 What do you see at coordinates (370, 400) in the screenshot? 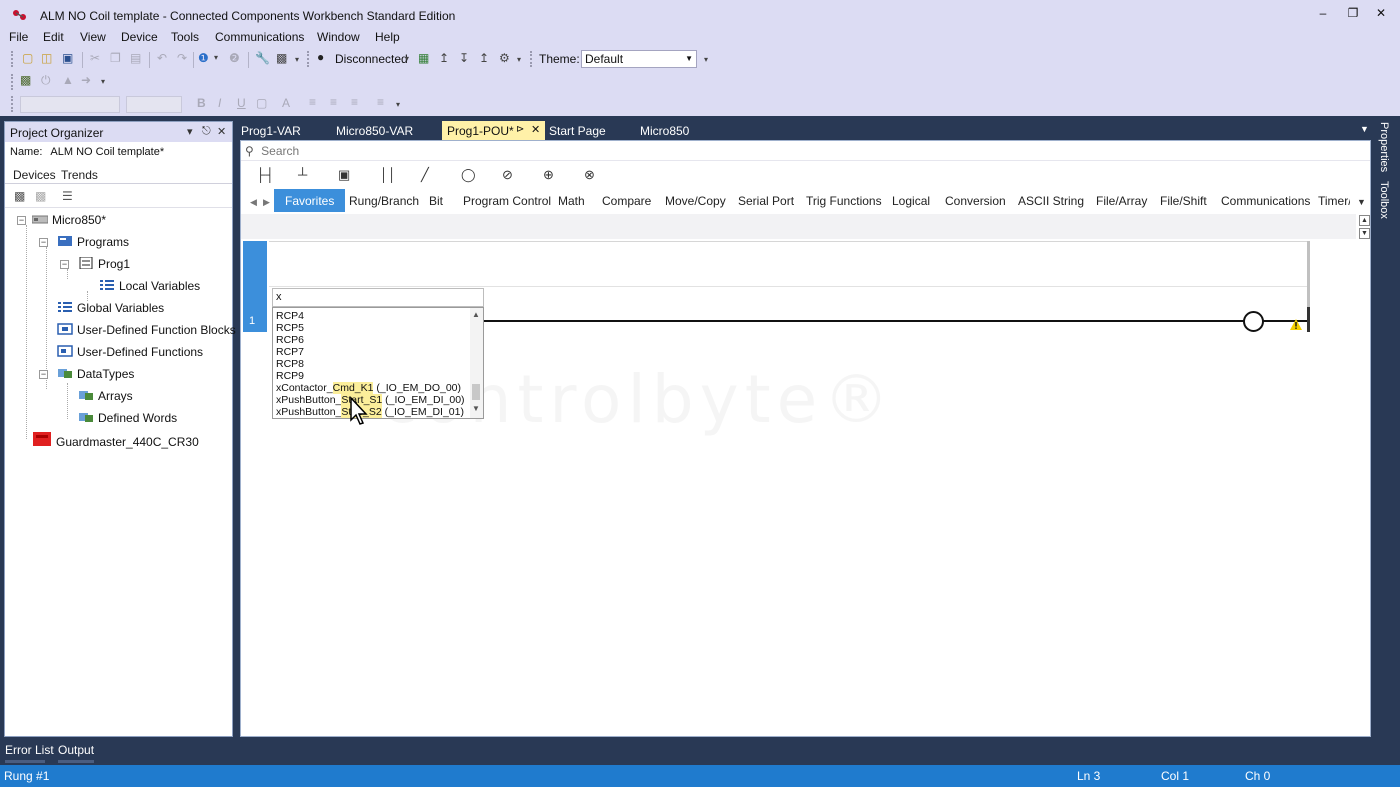
I see `list-item-pushbutton-start: xPushButton_Start_S1 (_IO_EM_DI_00)` at bounding box center [370, 400].